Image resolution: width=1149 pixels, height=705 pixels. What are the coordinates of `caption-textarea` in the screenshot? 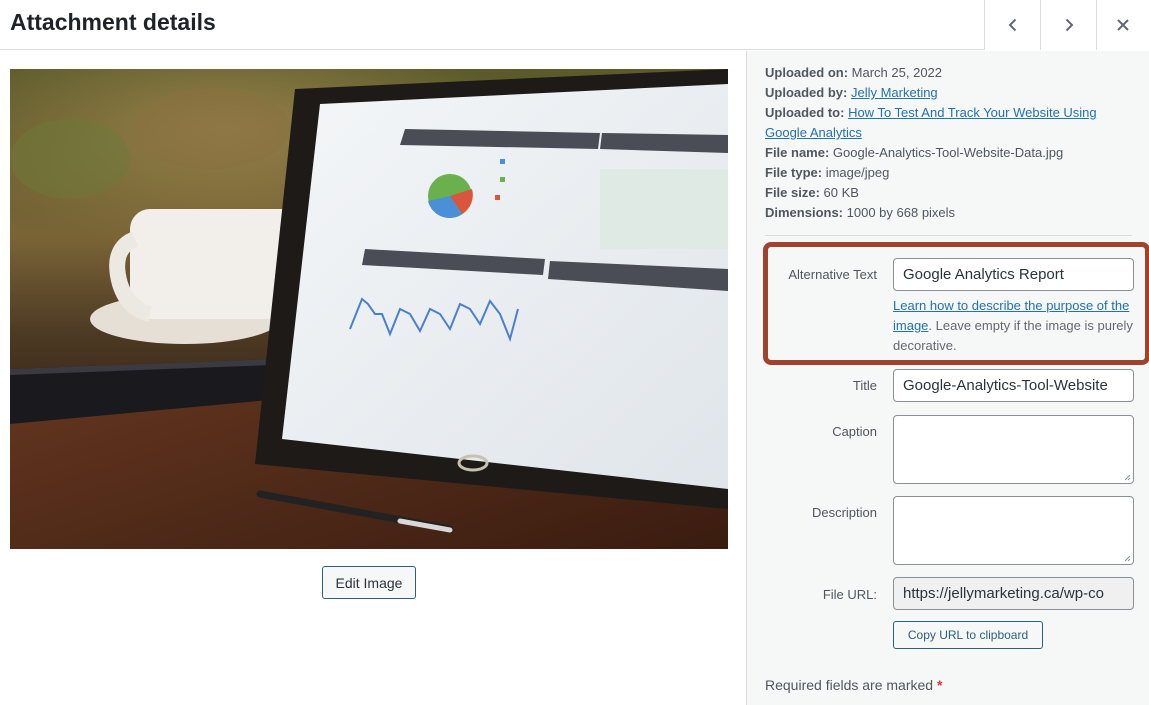 It's located at (1013, 449).